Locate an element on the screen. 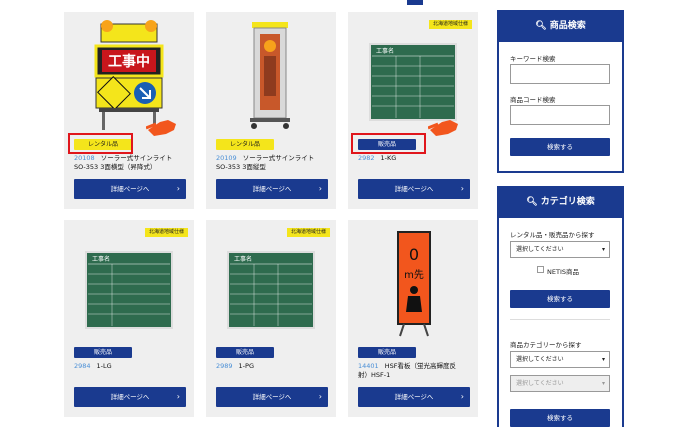 The image size is (683, 427). product-code-link: 20108 is located at coordinates (84, 158).